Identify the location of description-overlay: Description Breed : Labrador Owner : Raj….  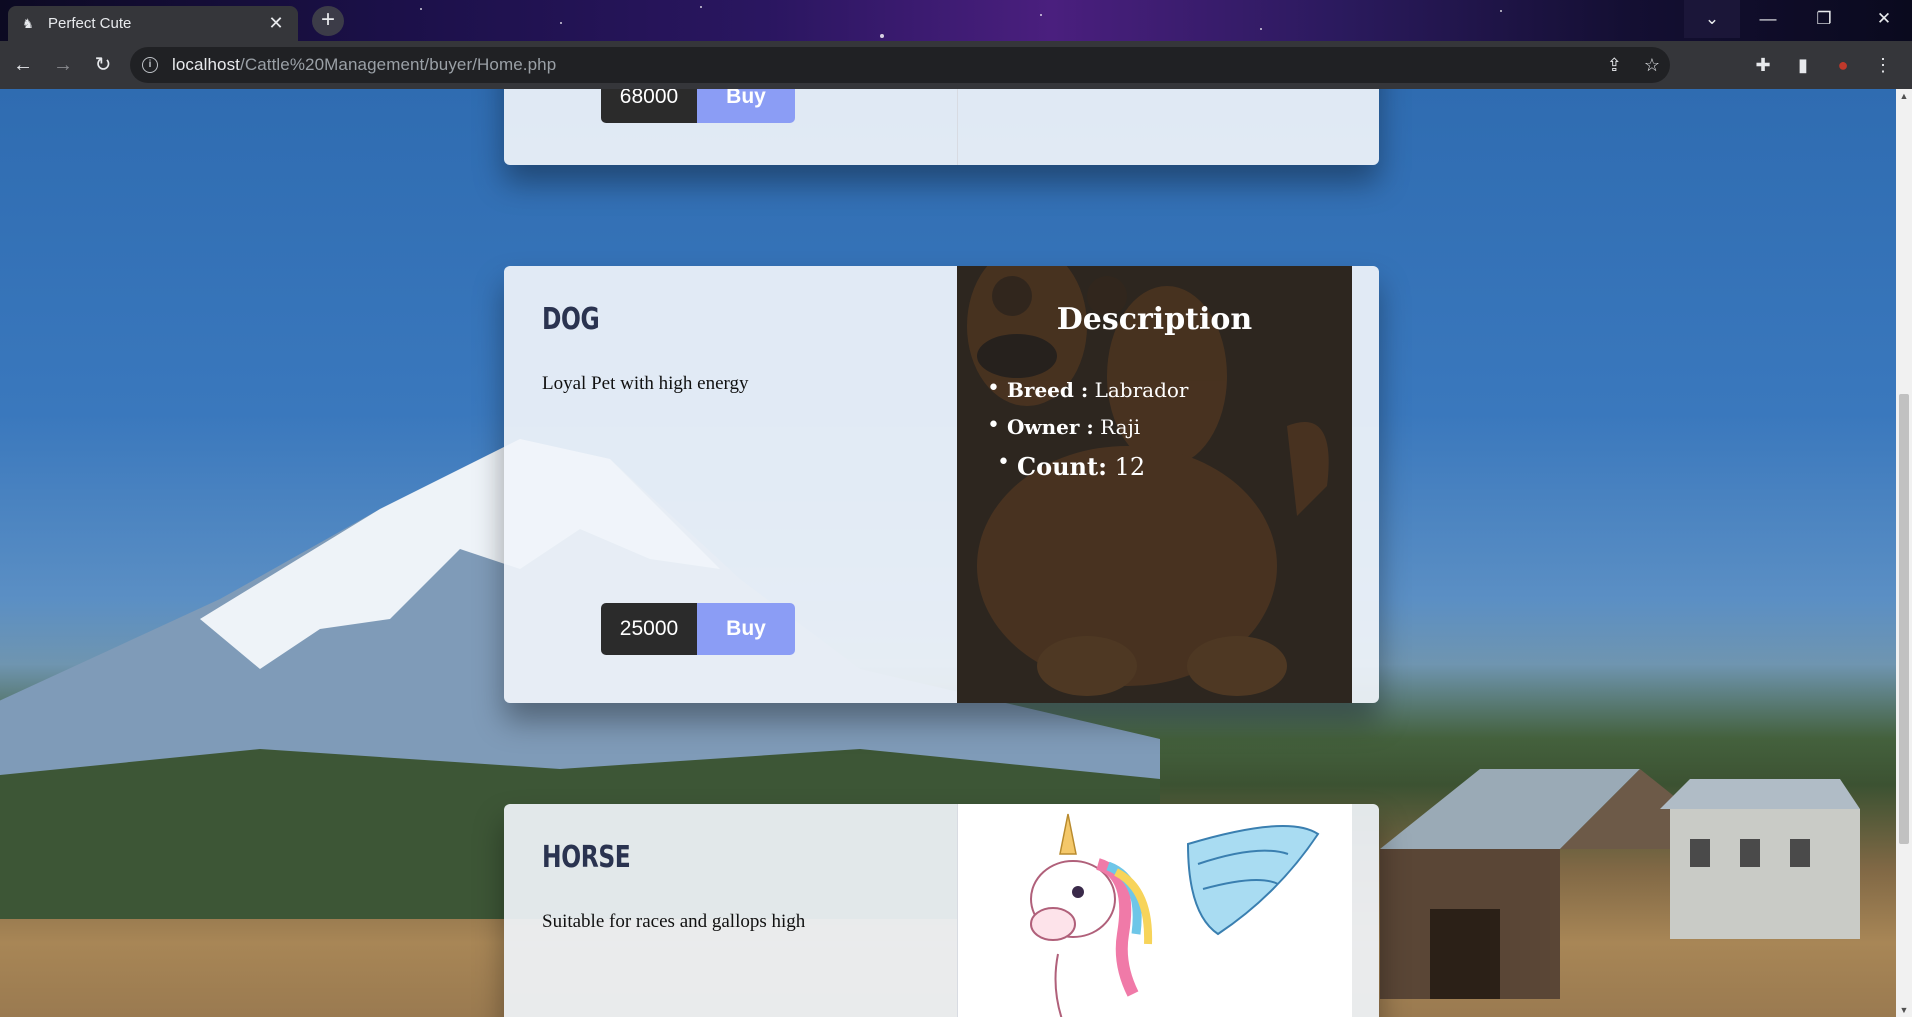
(1154, 484).